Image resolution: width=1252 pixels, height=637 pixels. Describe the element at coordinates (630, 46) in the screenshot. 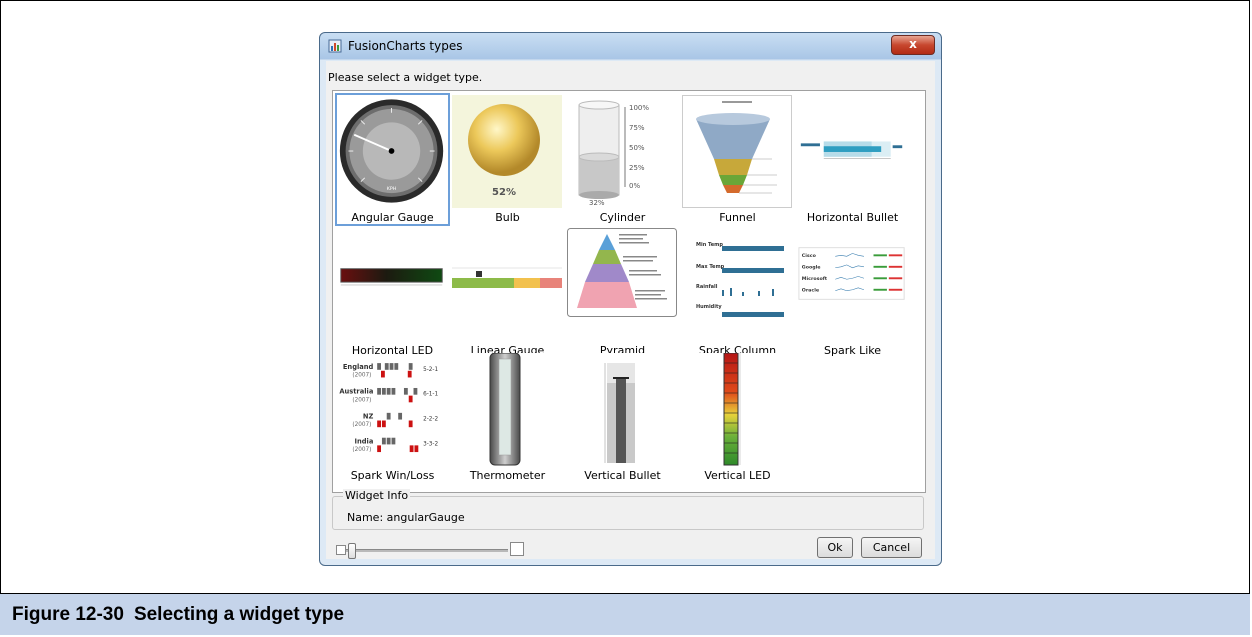

I see `title-bar: FusionCharts types x` at that location.